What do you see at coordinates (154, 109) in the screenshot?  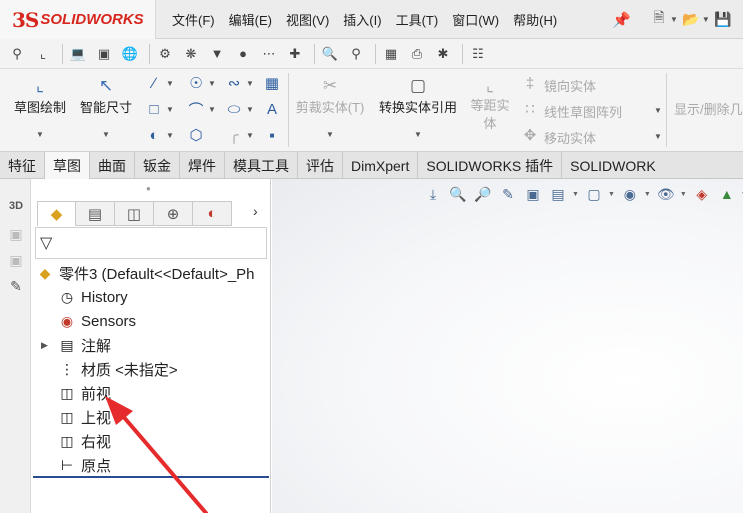 I see `rectangle-icon: □` at bounding box center [154, 109].